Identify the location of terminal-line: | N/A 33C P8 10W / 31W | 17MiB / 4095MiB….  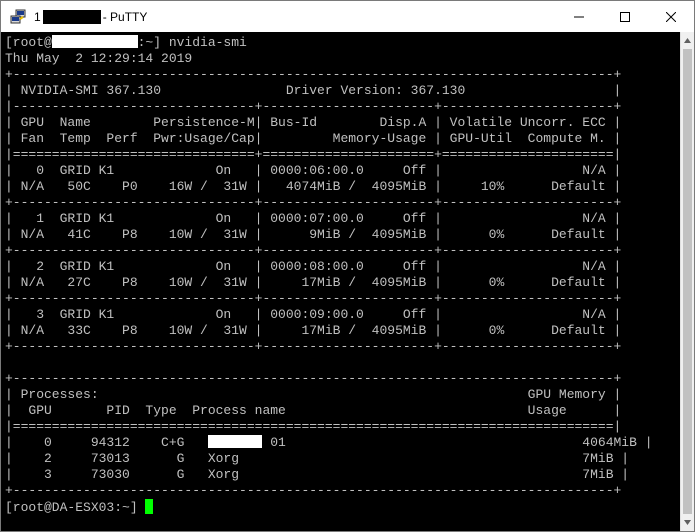
(313, 331).